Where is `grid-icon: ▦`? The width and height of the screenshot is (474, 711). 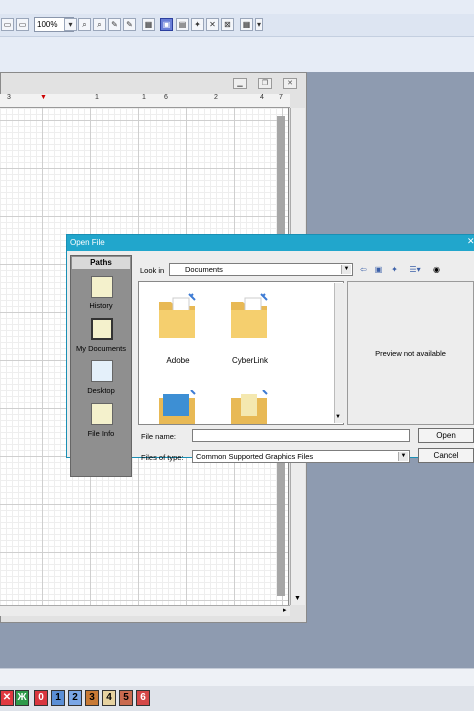 grid-icon: ▦ is located at coordinates (246, 24).